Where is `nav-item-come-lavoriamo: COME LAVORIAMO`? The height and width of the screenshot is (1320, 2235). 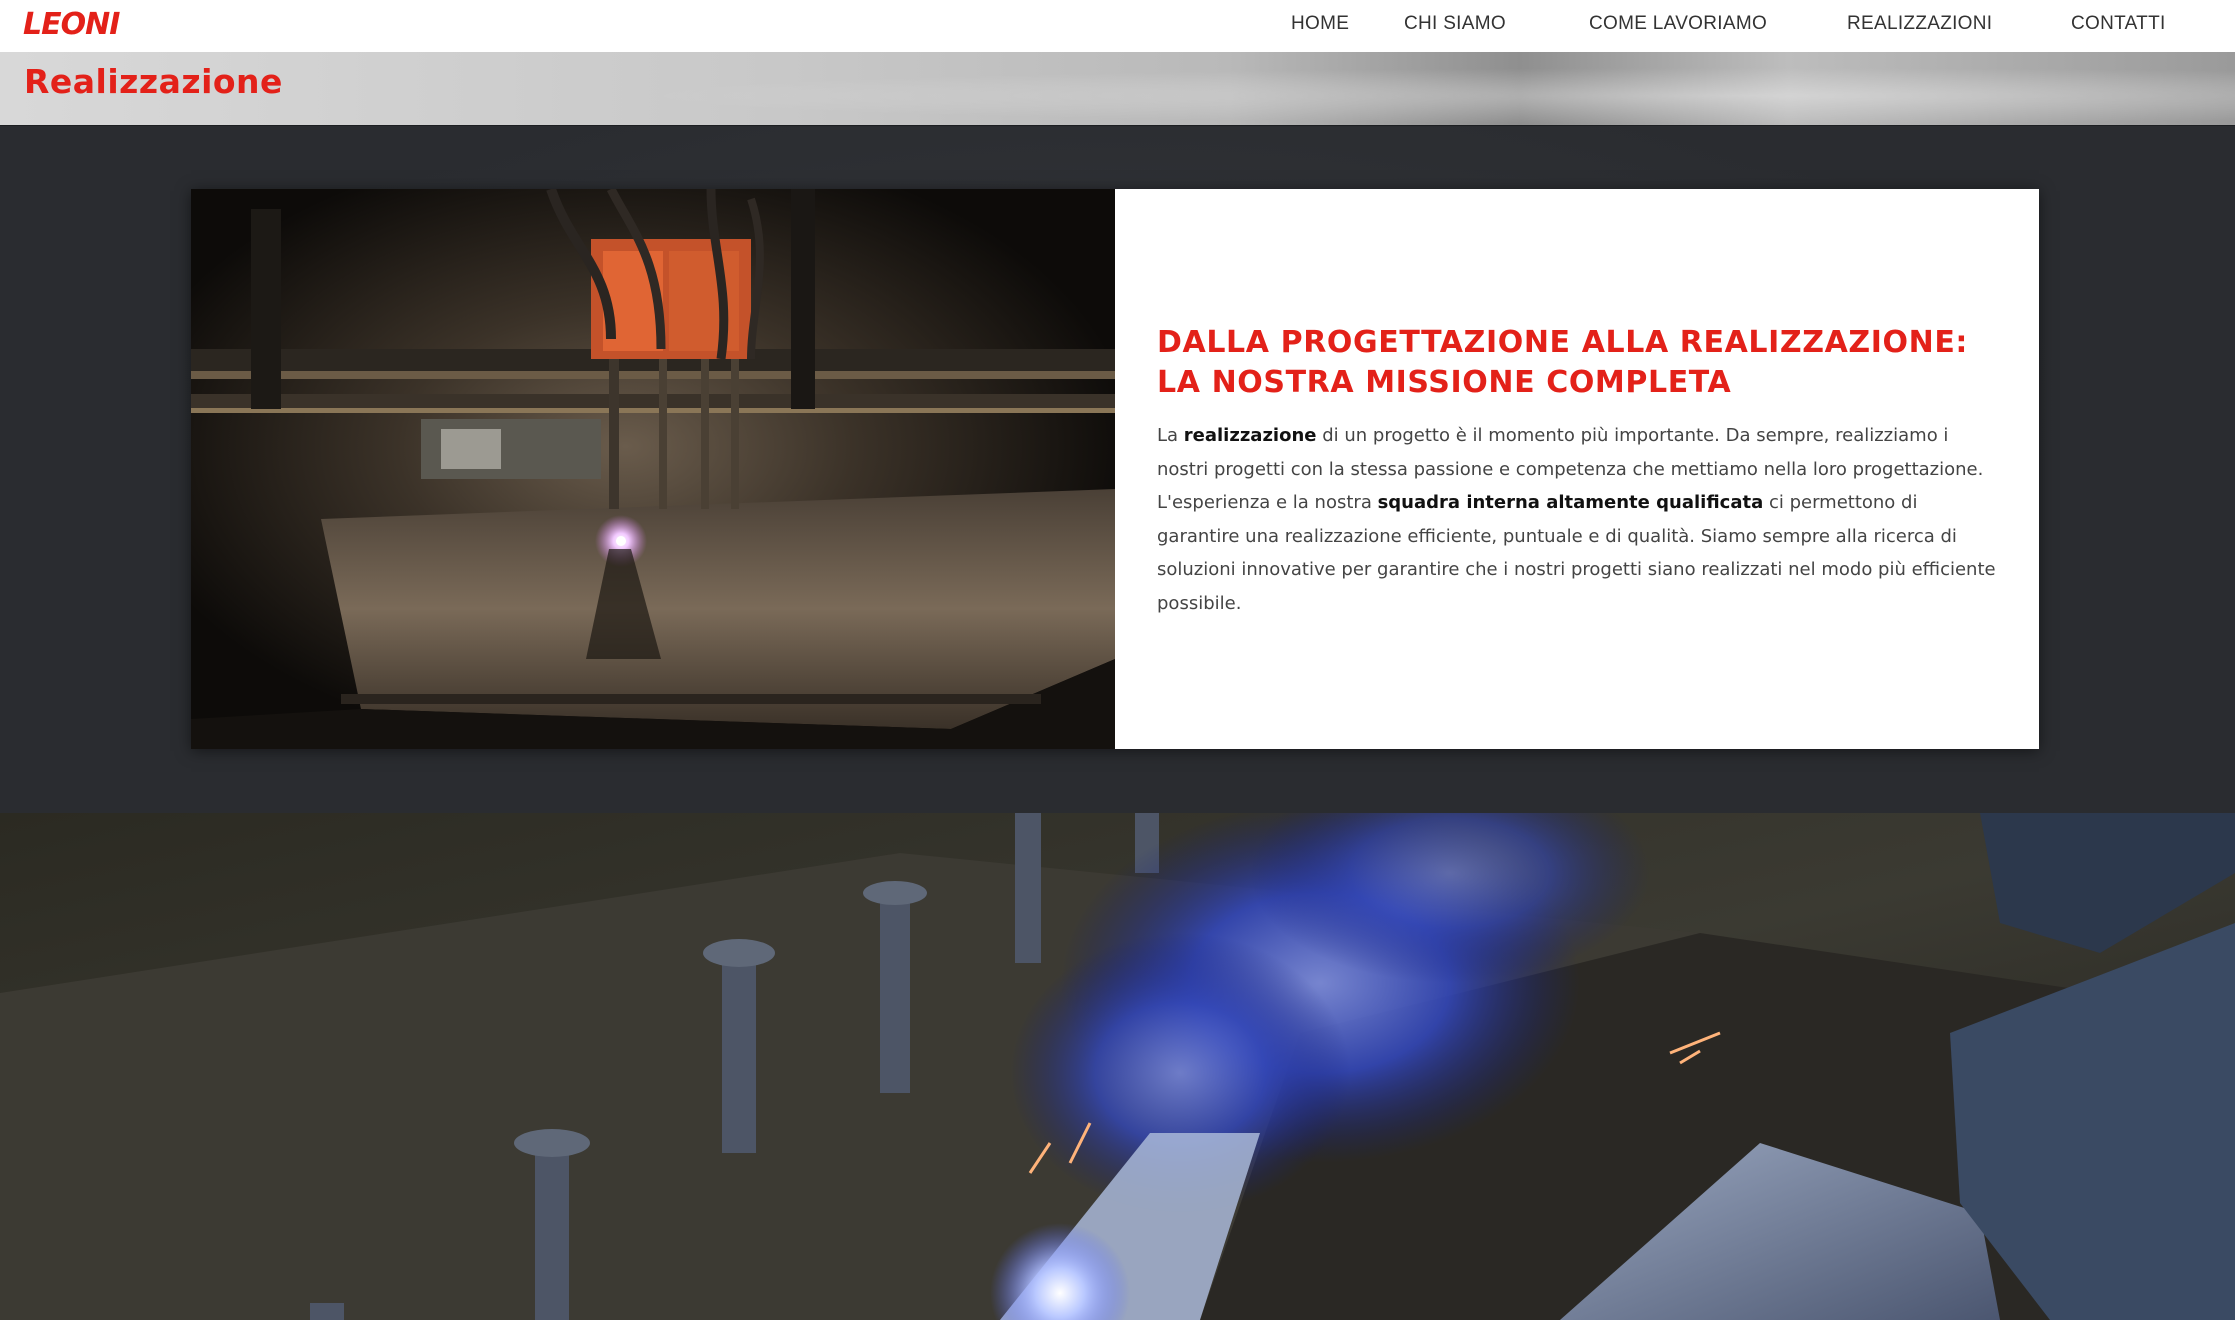 nav-item-come-lavoriamo: COME LAVORIAMO is located at coordinates (1678, 24).